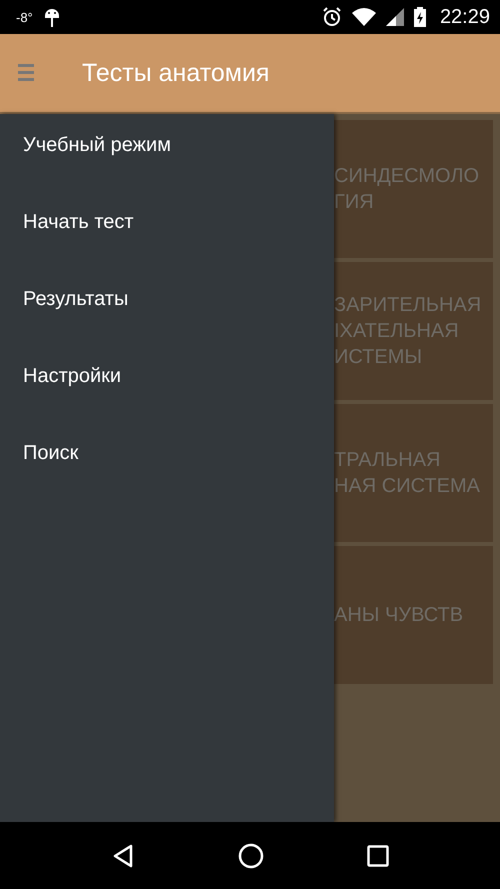  What do you see at coordinates (167, 391) in the screenshot?
I see `drawer-item: Настройки` at bounding box center [167, 391].